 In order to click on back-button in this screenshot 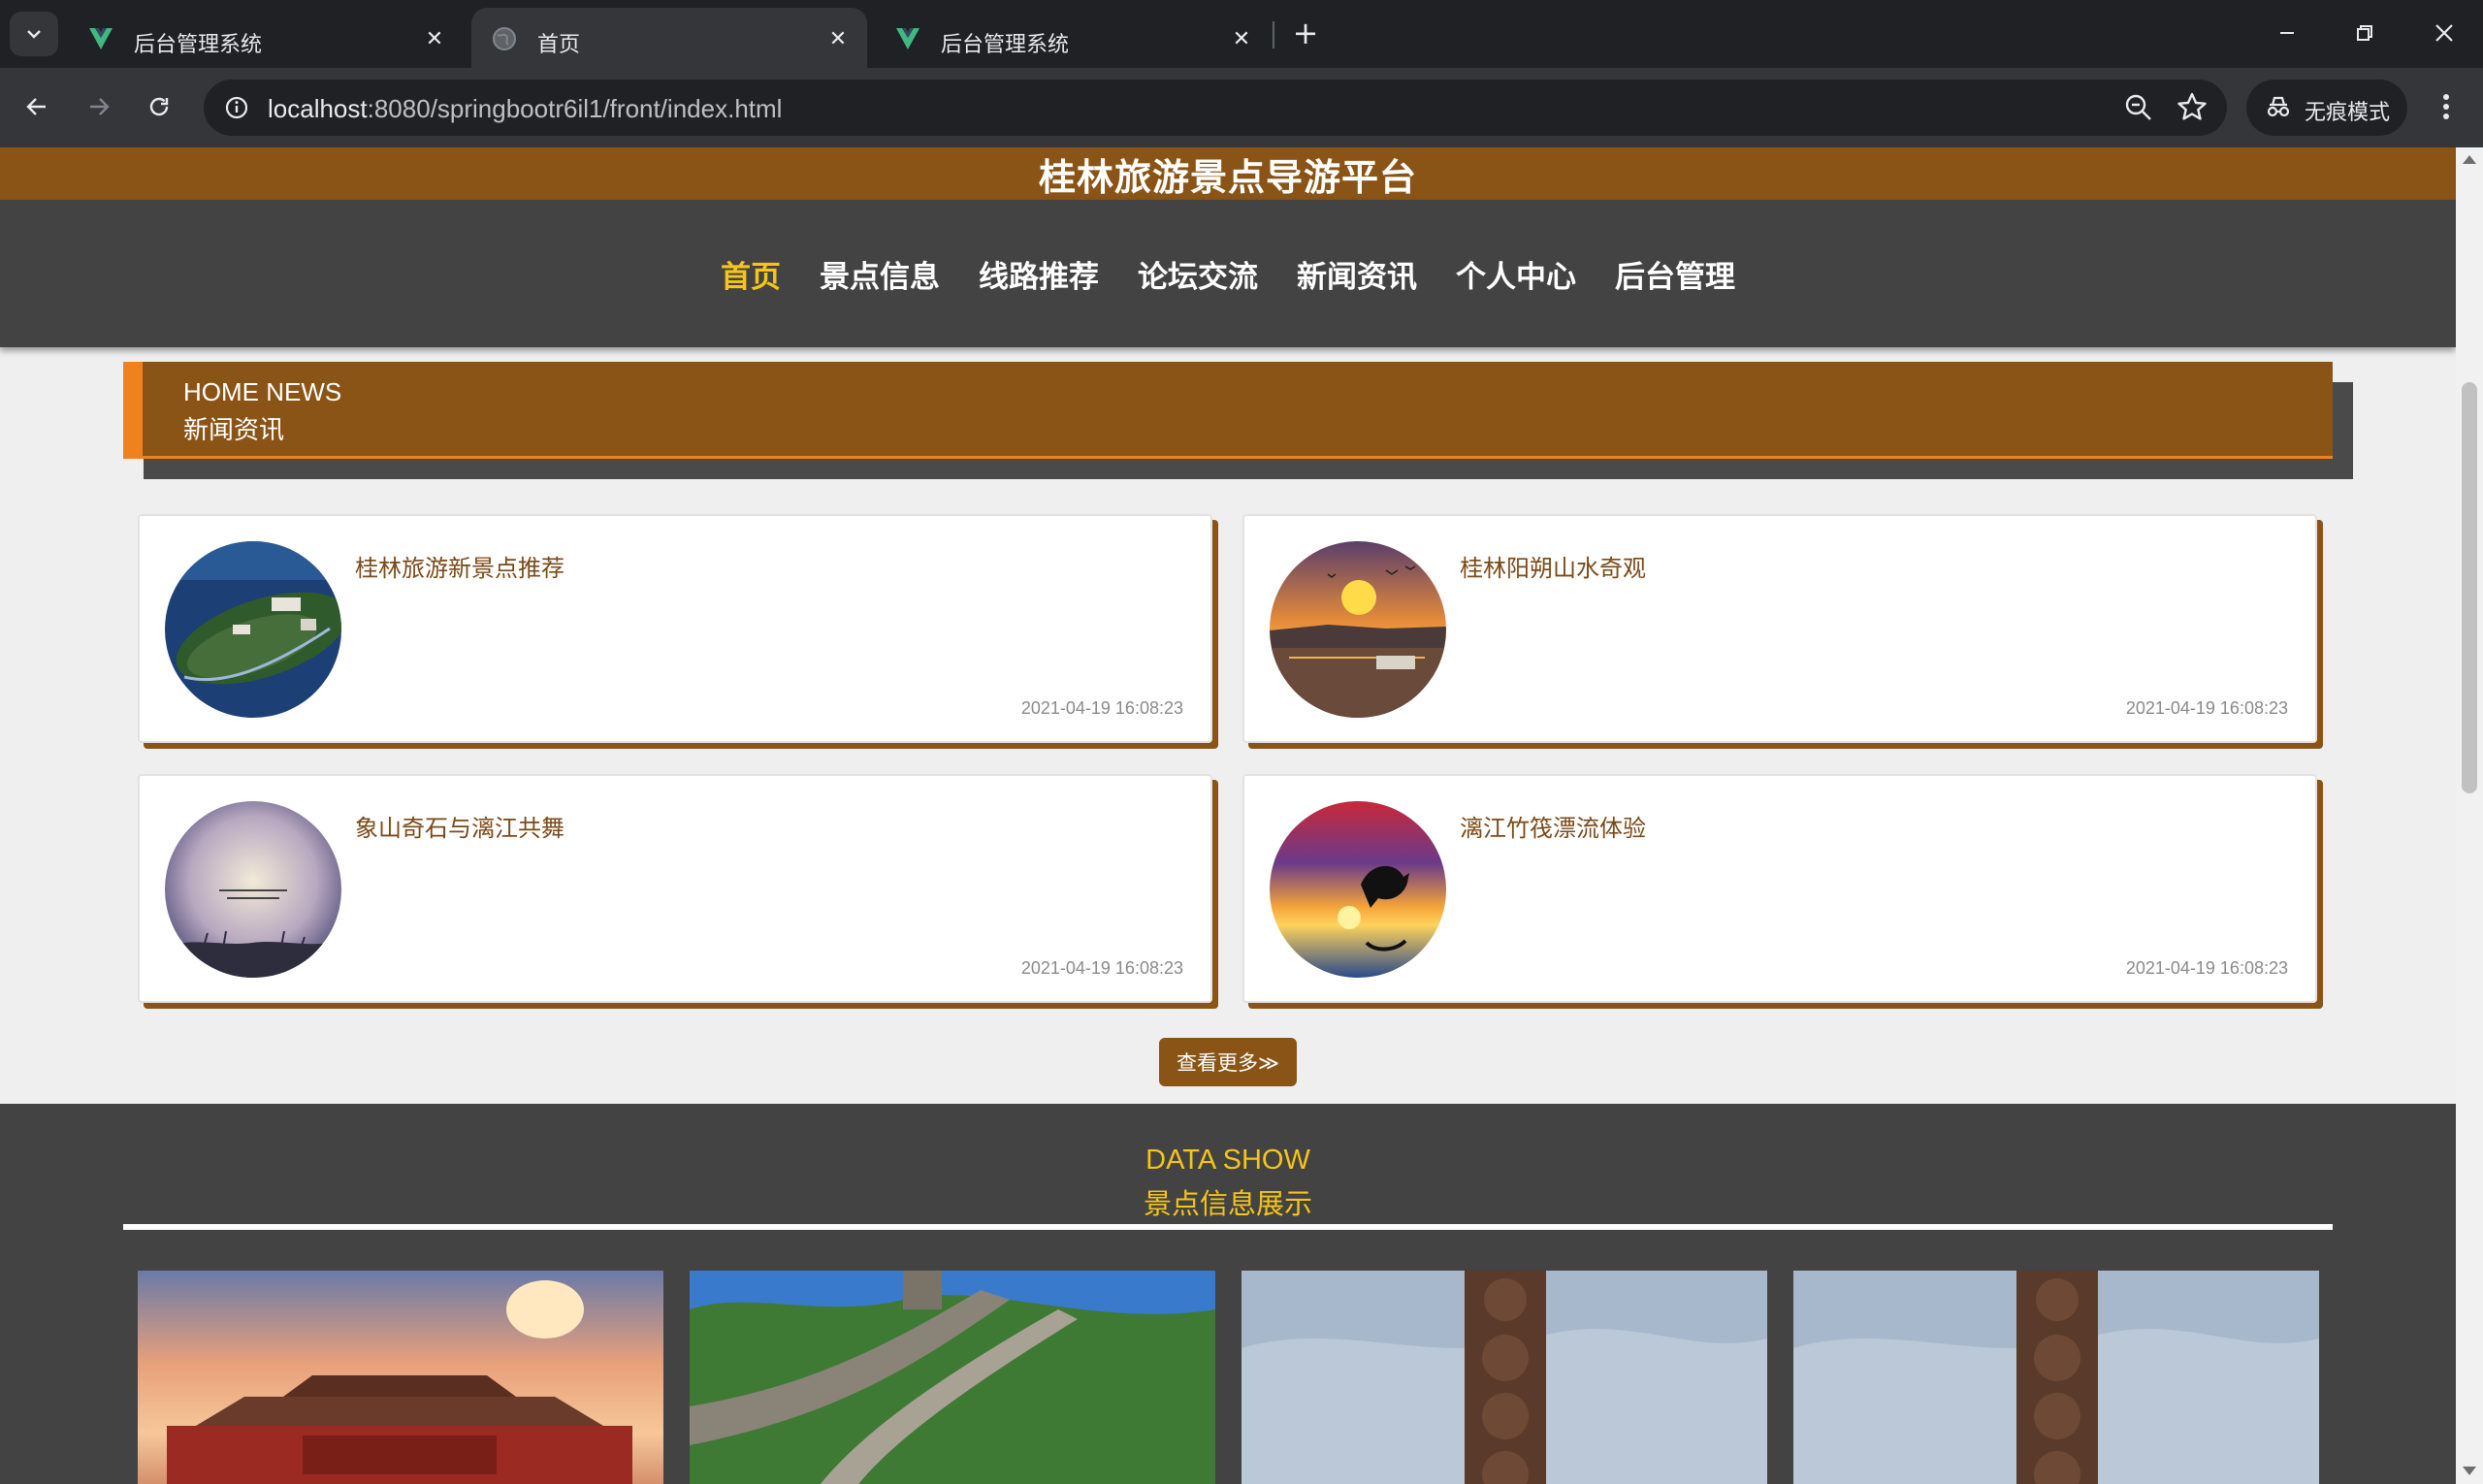, I will do `click(37, 106)`.